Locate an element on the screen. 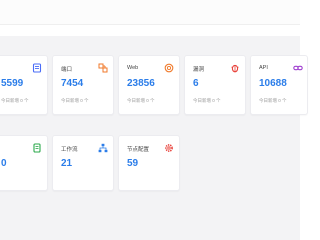 Image resolution: width=320 pixels, height=240 pixels. stat-card-label: 漏洞 is located at coordinates (199, 70).